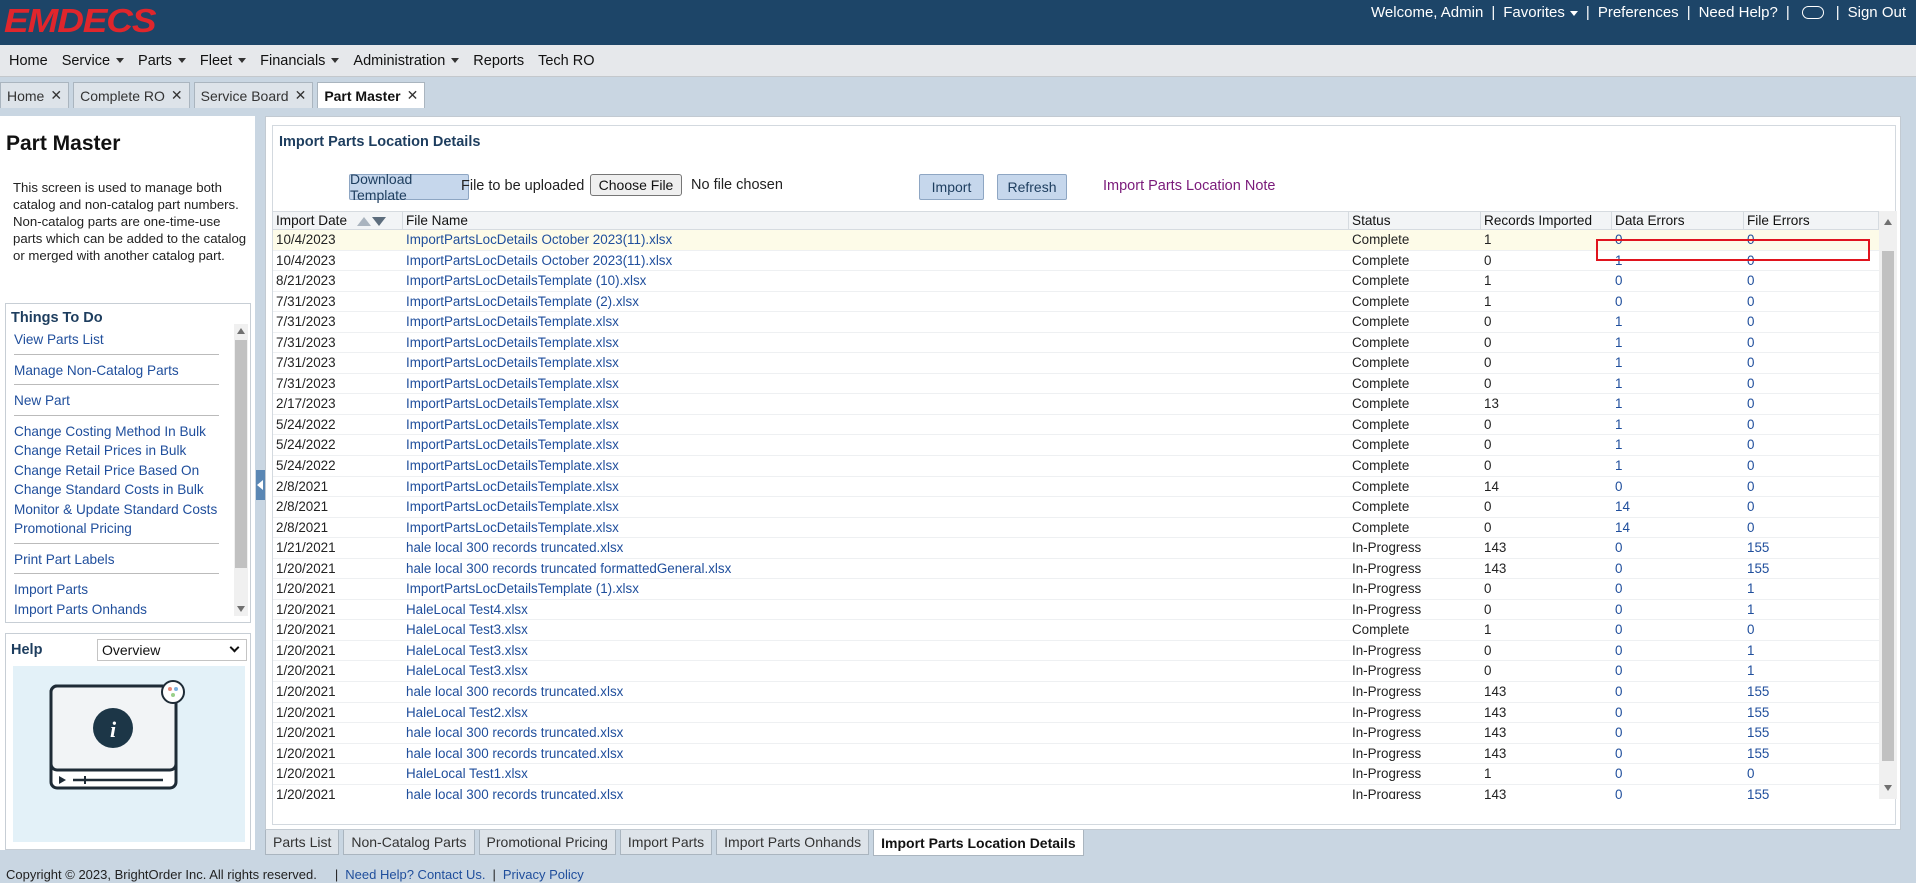 This screenshot has width=1916, height=883. I want to click on favorites-menu: Favorites, so click(1540, 12).